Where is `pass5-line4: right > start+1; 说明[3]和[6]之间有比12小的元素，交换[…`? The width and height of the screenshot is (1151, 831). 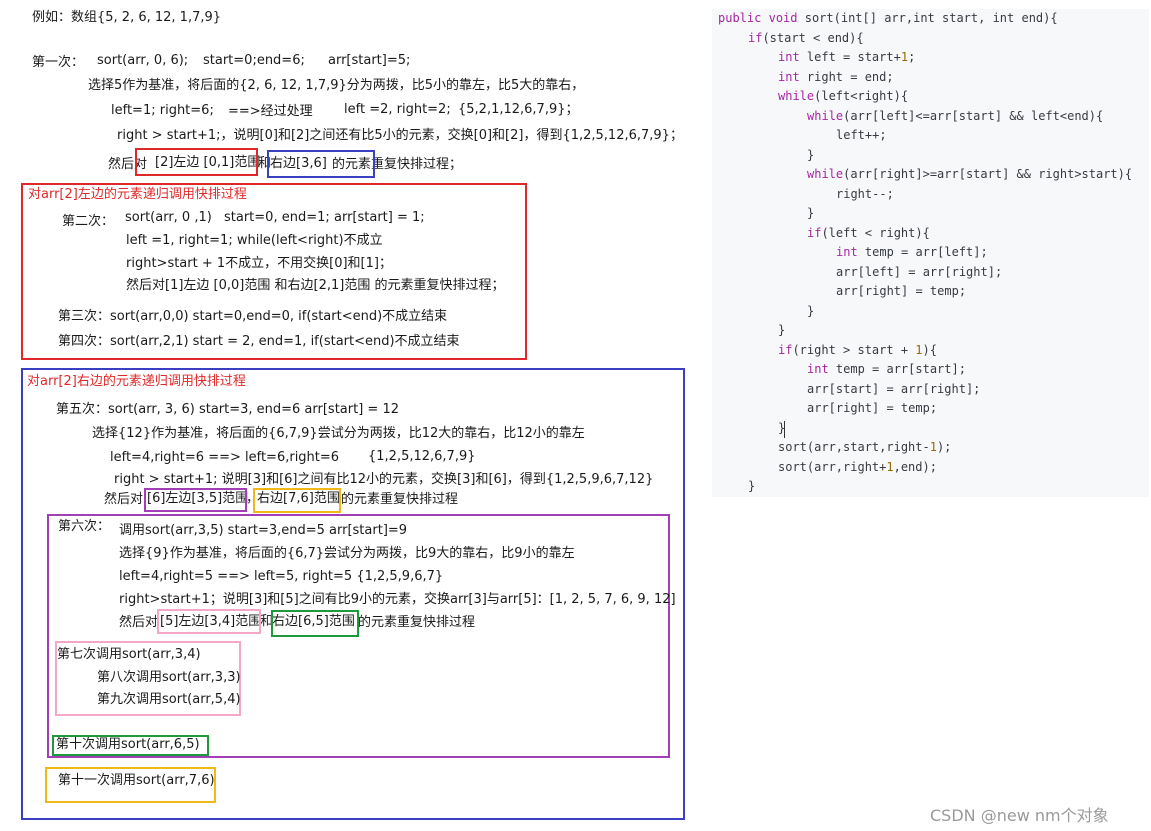 pass5-line4: right > start+1; 说明[3]和[6]之间有比12小的元素，交换[… is located at coordinates (384, 479).